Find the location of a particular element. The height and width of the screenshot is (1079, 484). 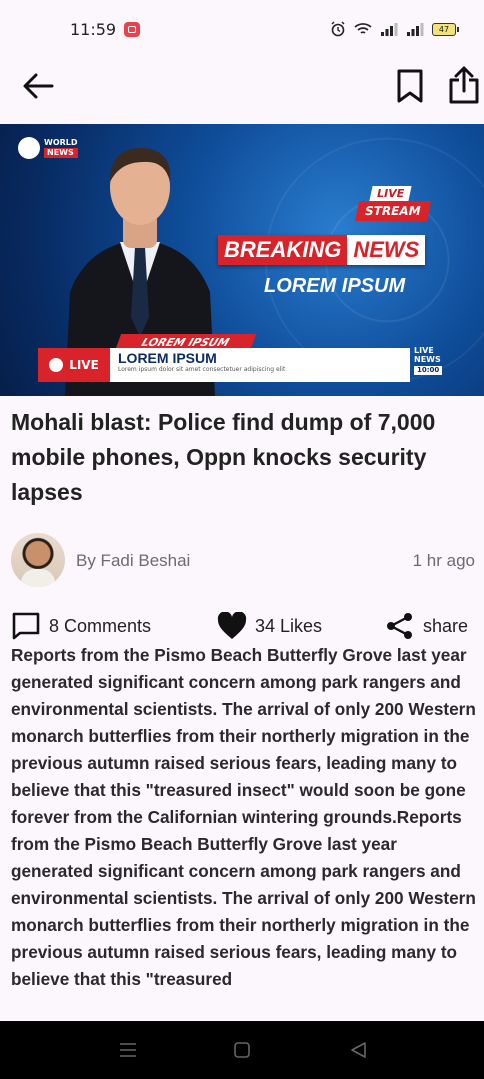

back-button is located at coordinates (38, 86).